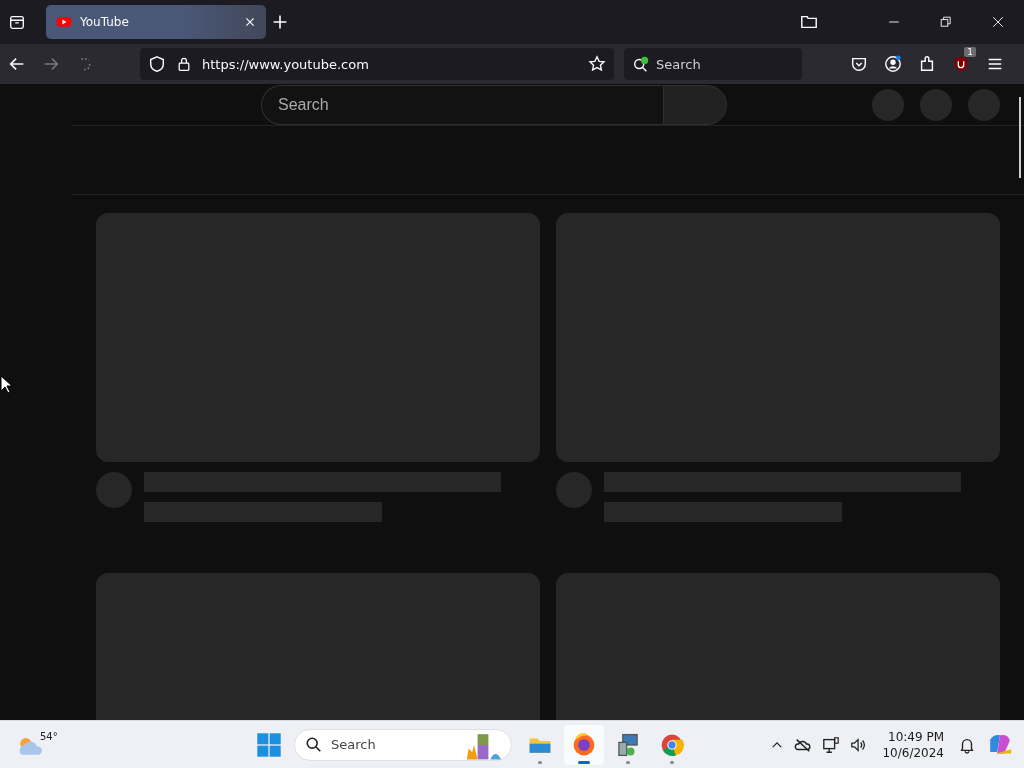 This screenshot has height=768, width=1024. What do you see at coordinates (462, 105) in the screenshot?
I see `search-field: Search` at bounding box center [462, 105].